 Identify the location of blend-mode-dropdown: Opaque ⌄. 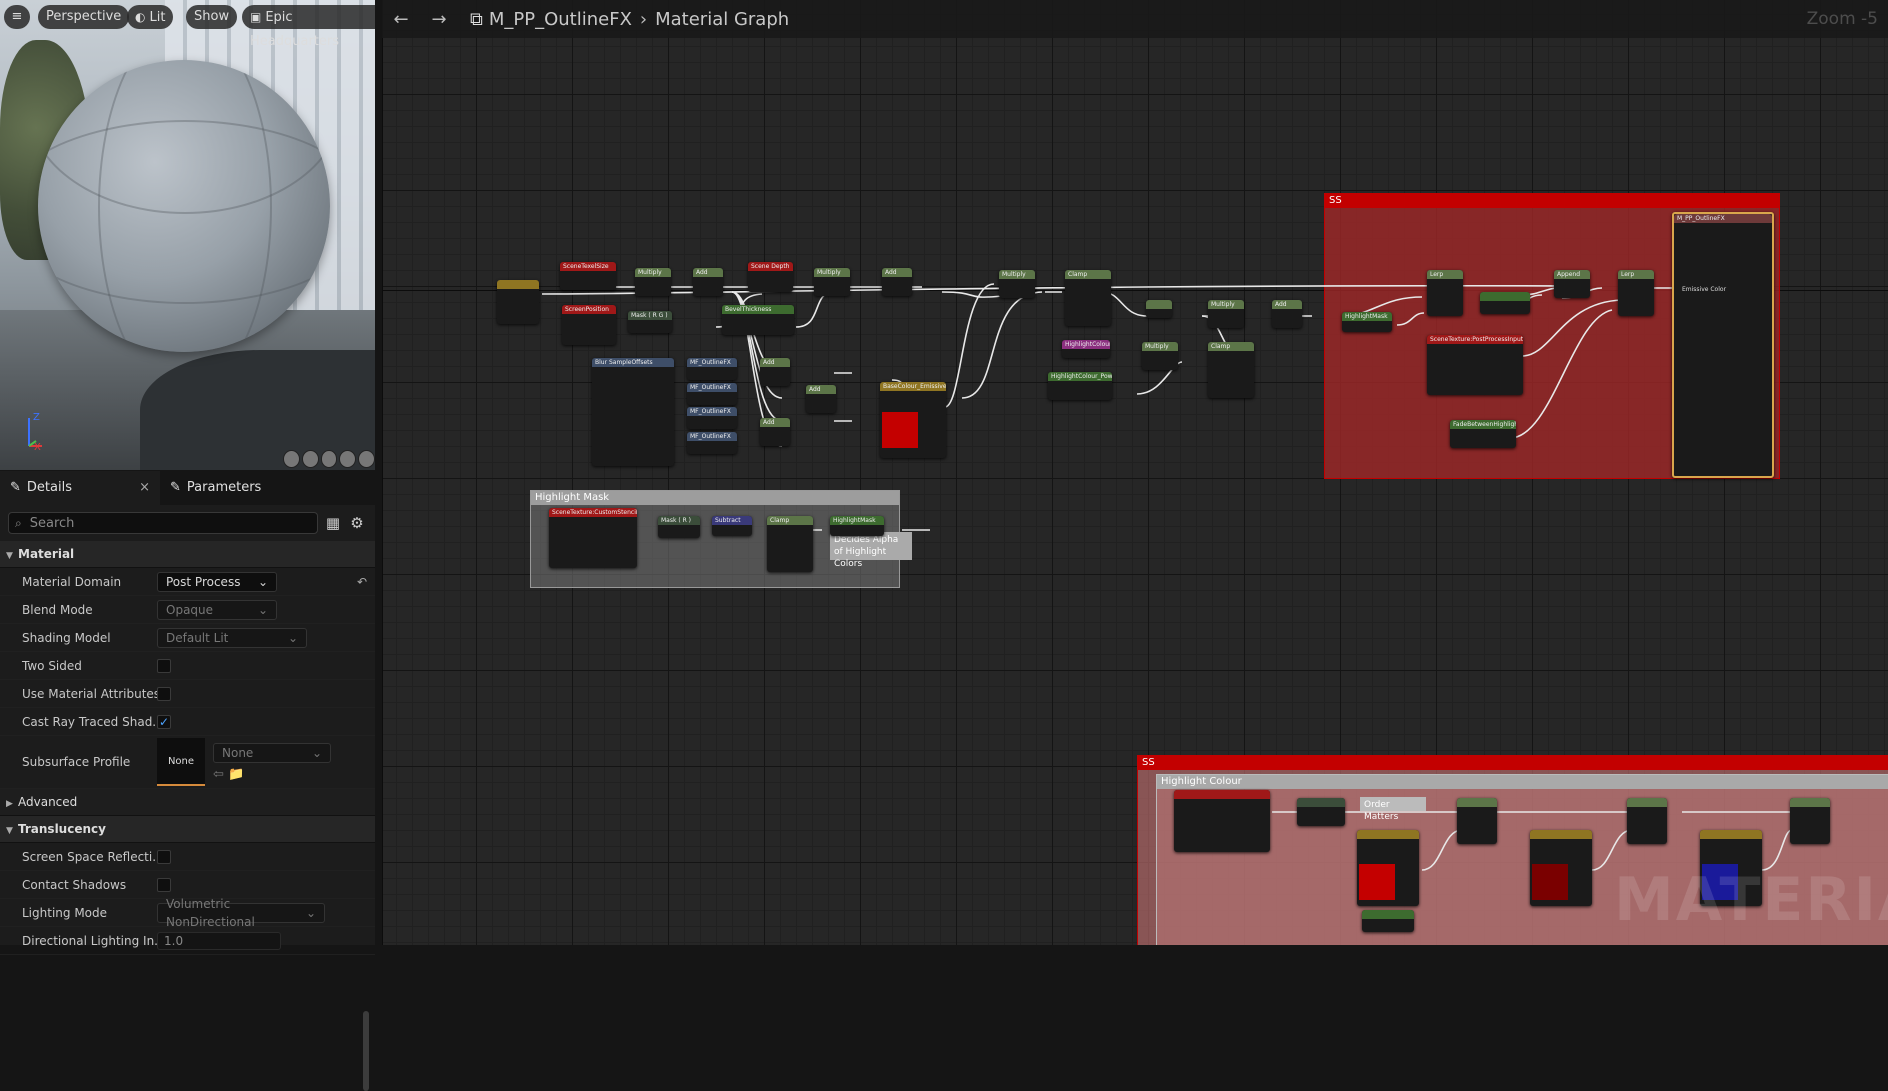
(217, 609).